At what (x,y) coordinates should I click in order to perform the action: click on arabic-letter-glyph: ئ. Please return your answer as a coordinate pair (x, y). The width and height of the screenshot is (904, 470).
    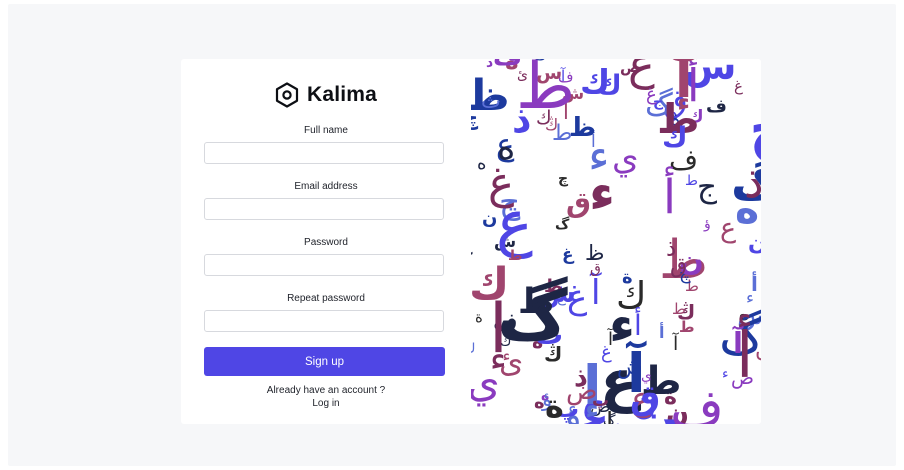
    Looking at the image, I should click on (522, 75).